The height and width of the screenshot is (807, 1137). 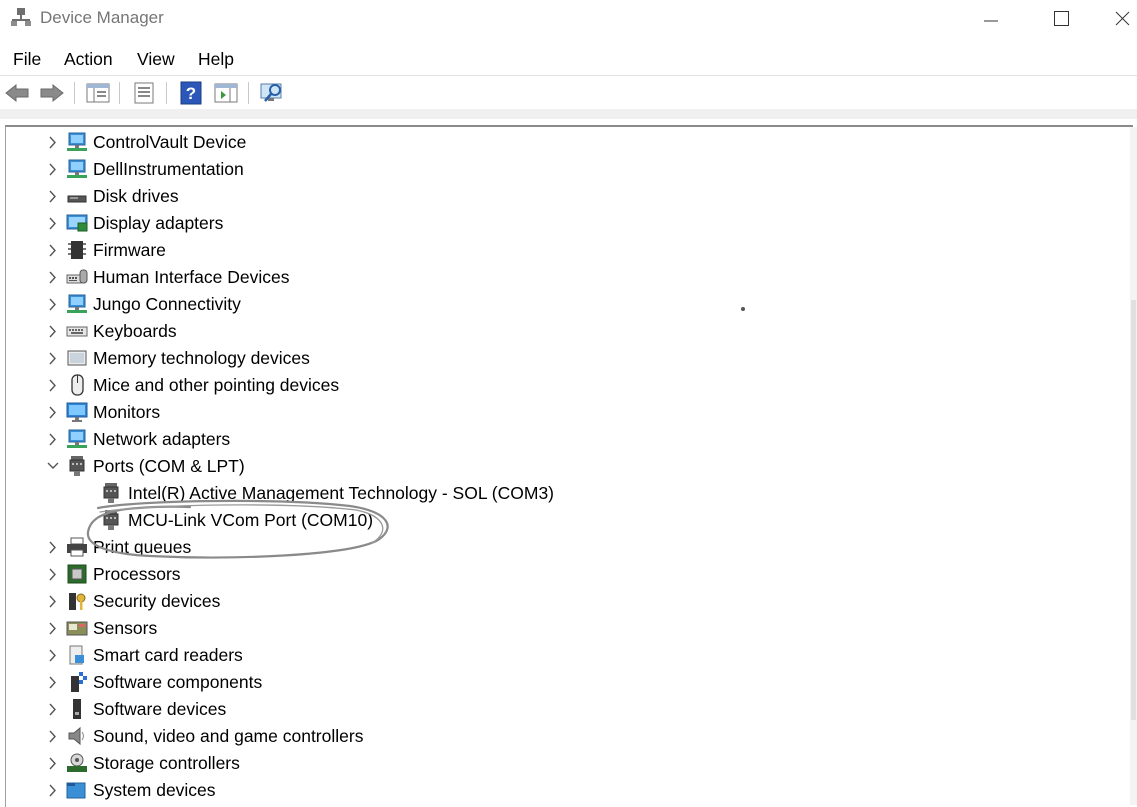 What do you see at coordinates (168, 169) in the screenshot?
I see `tree-item-label: DellInstrumentation` at bounding box center [168, 169].